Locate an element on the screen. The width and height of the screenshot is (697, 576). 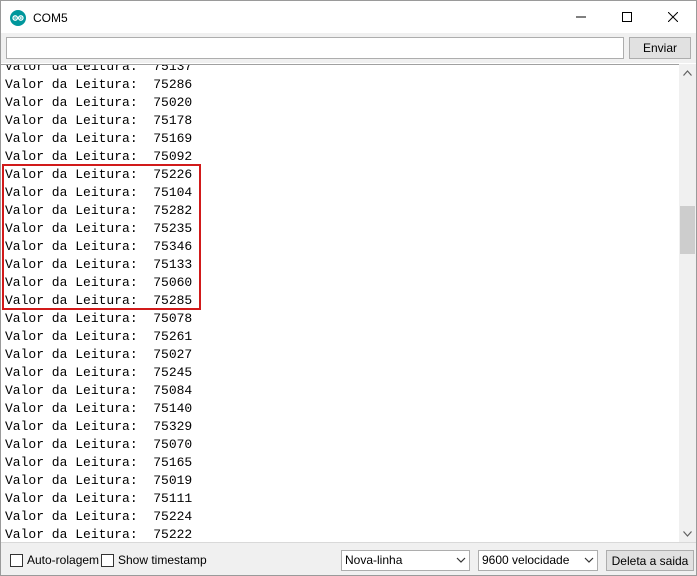
output-line: Valor da Leitura: 75226 is located at coordinates (99, 174).